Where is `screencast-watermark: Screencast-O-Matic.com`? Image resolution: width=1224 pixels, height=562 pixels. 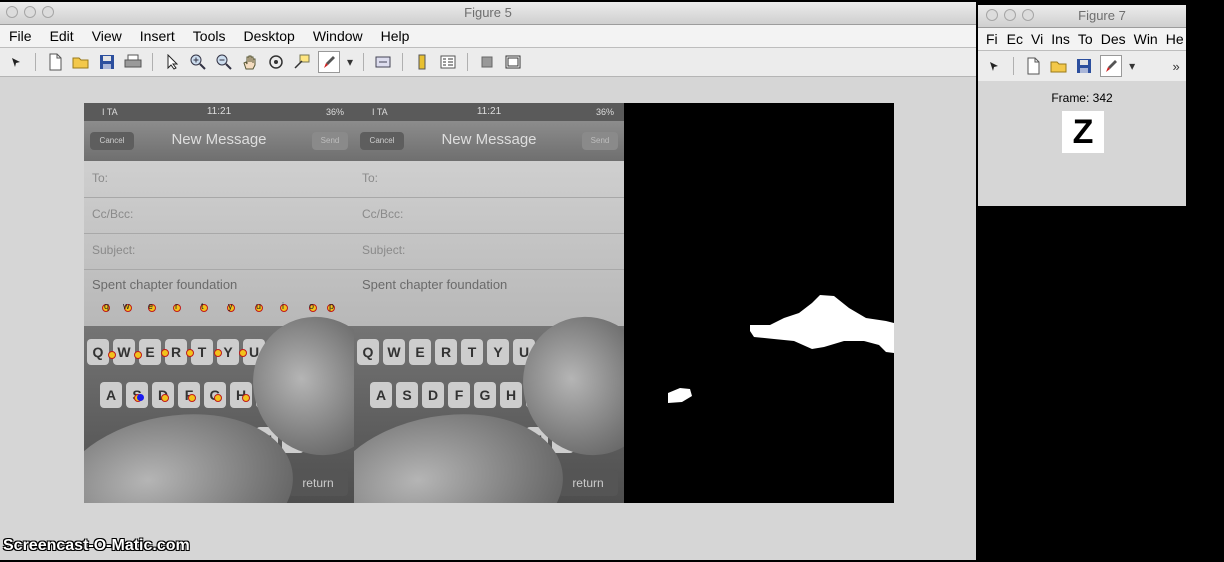 screencast-watermark: Screencast-O-Matic.com is located at coordinates (96, 545).